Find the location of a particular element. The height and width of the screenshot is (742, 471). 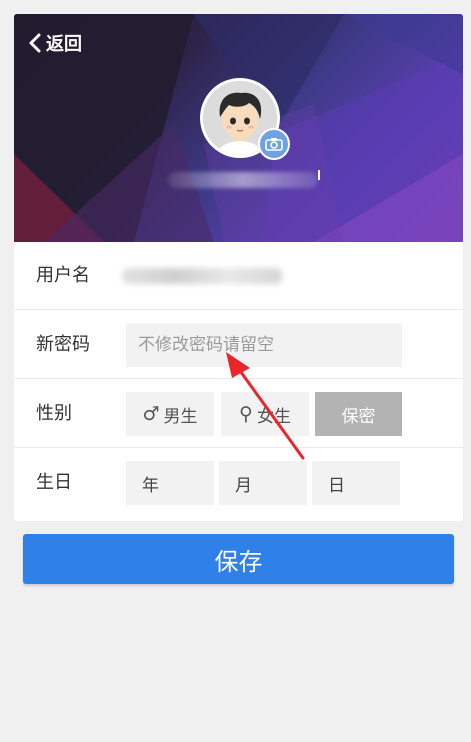

birthday-row: 生日 年 月 日 is located at coordinates (238, 483).